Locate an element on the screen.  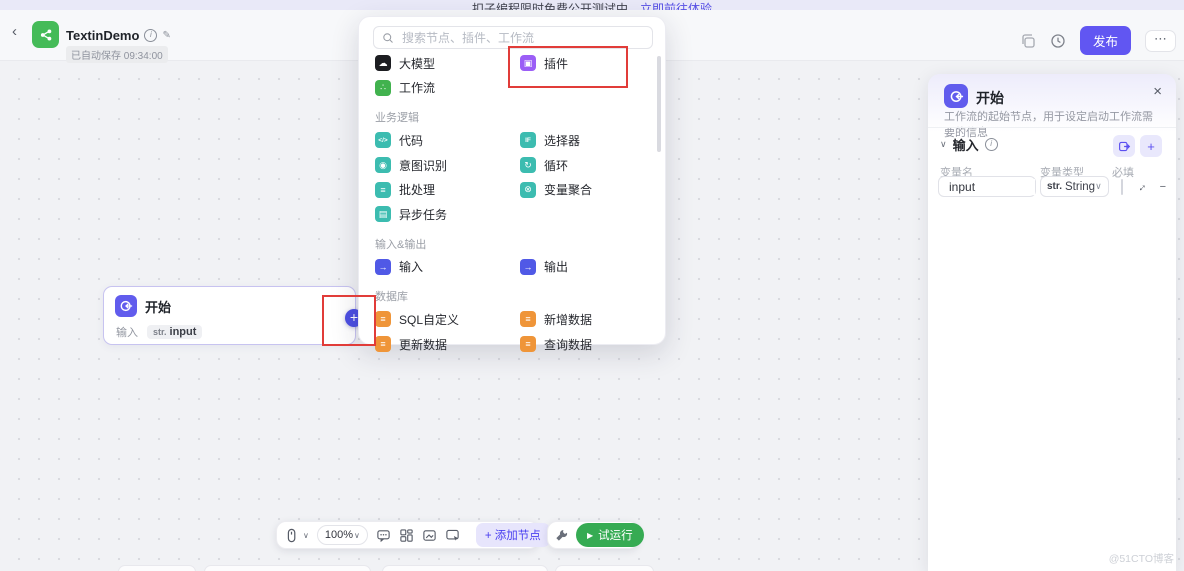
add-node-button: + 添加节点 is located at coordinates (512, 535).